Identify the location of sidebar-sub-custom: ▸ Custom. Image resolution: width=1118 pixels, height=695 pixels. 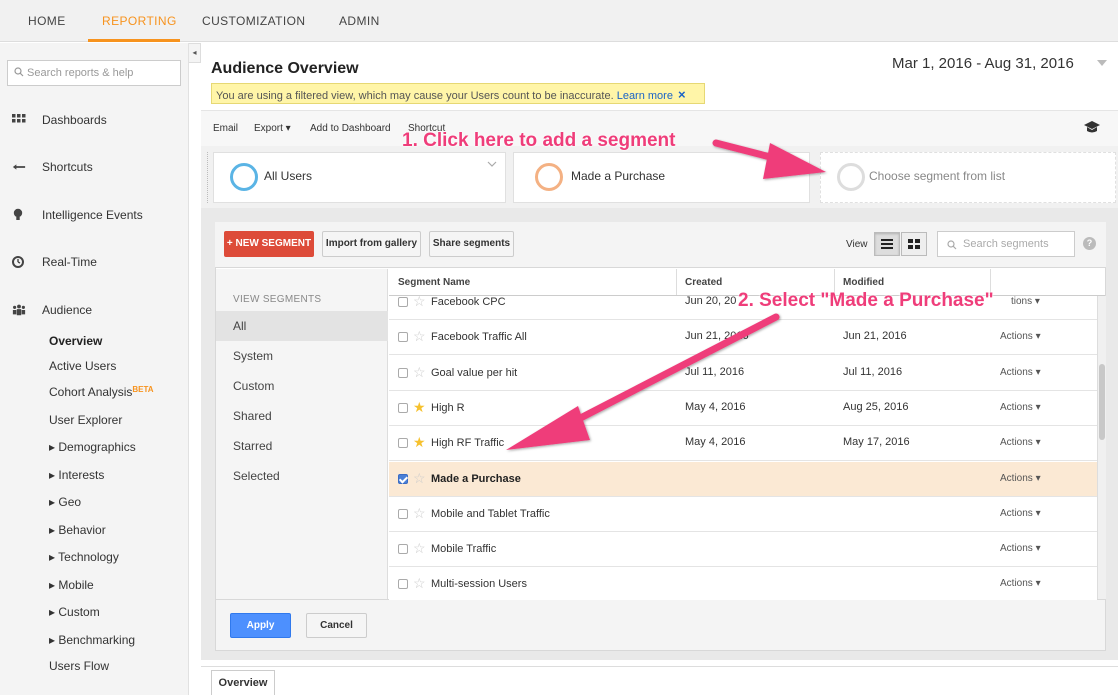
(74, 612).